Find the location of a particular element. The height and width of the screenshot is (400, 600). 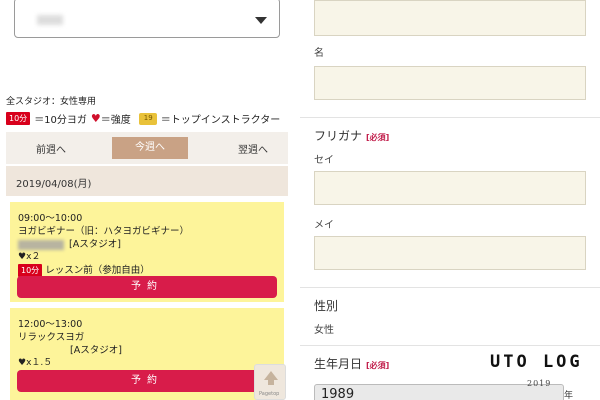

lesson-name: リラックスヨガ is located at coordinates (51, 337).